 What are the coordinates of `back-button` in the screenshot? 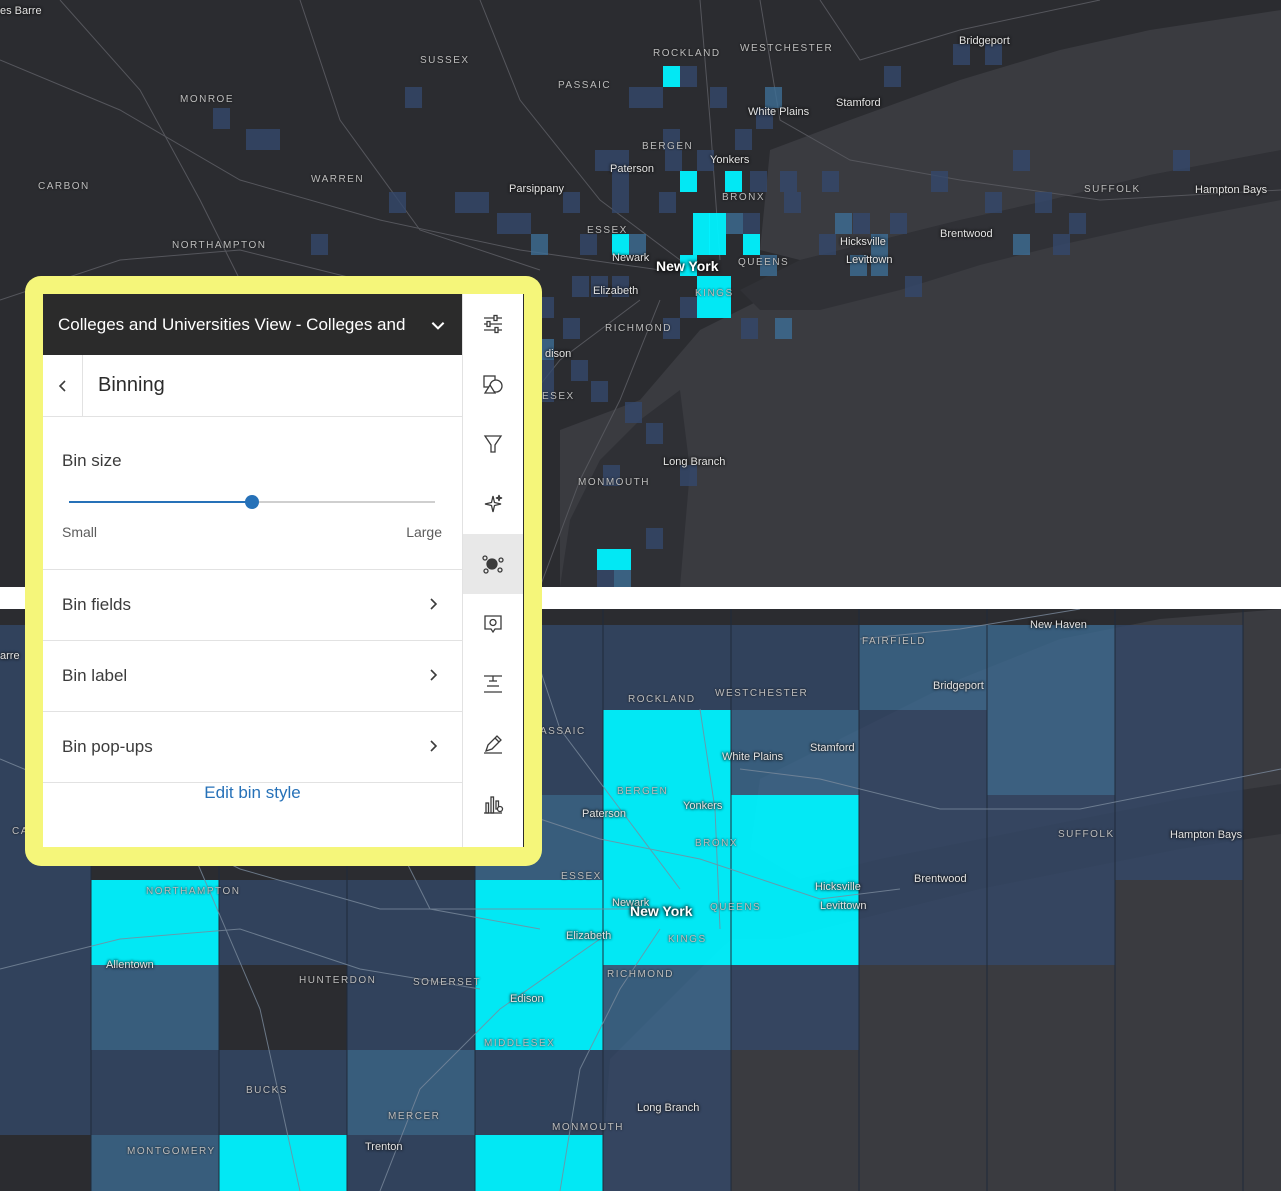 It's located at (63, 385).